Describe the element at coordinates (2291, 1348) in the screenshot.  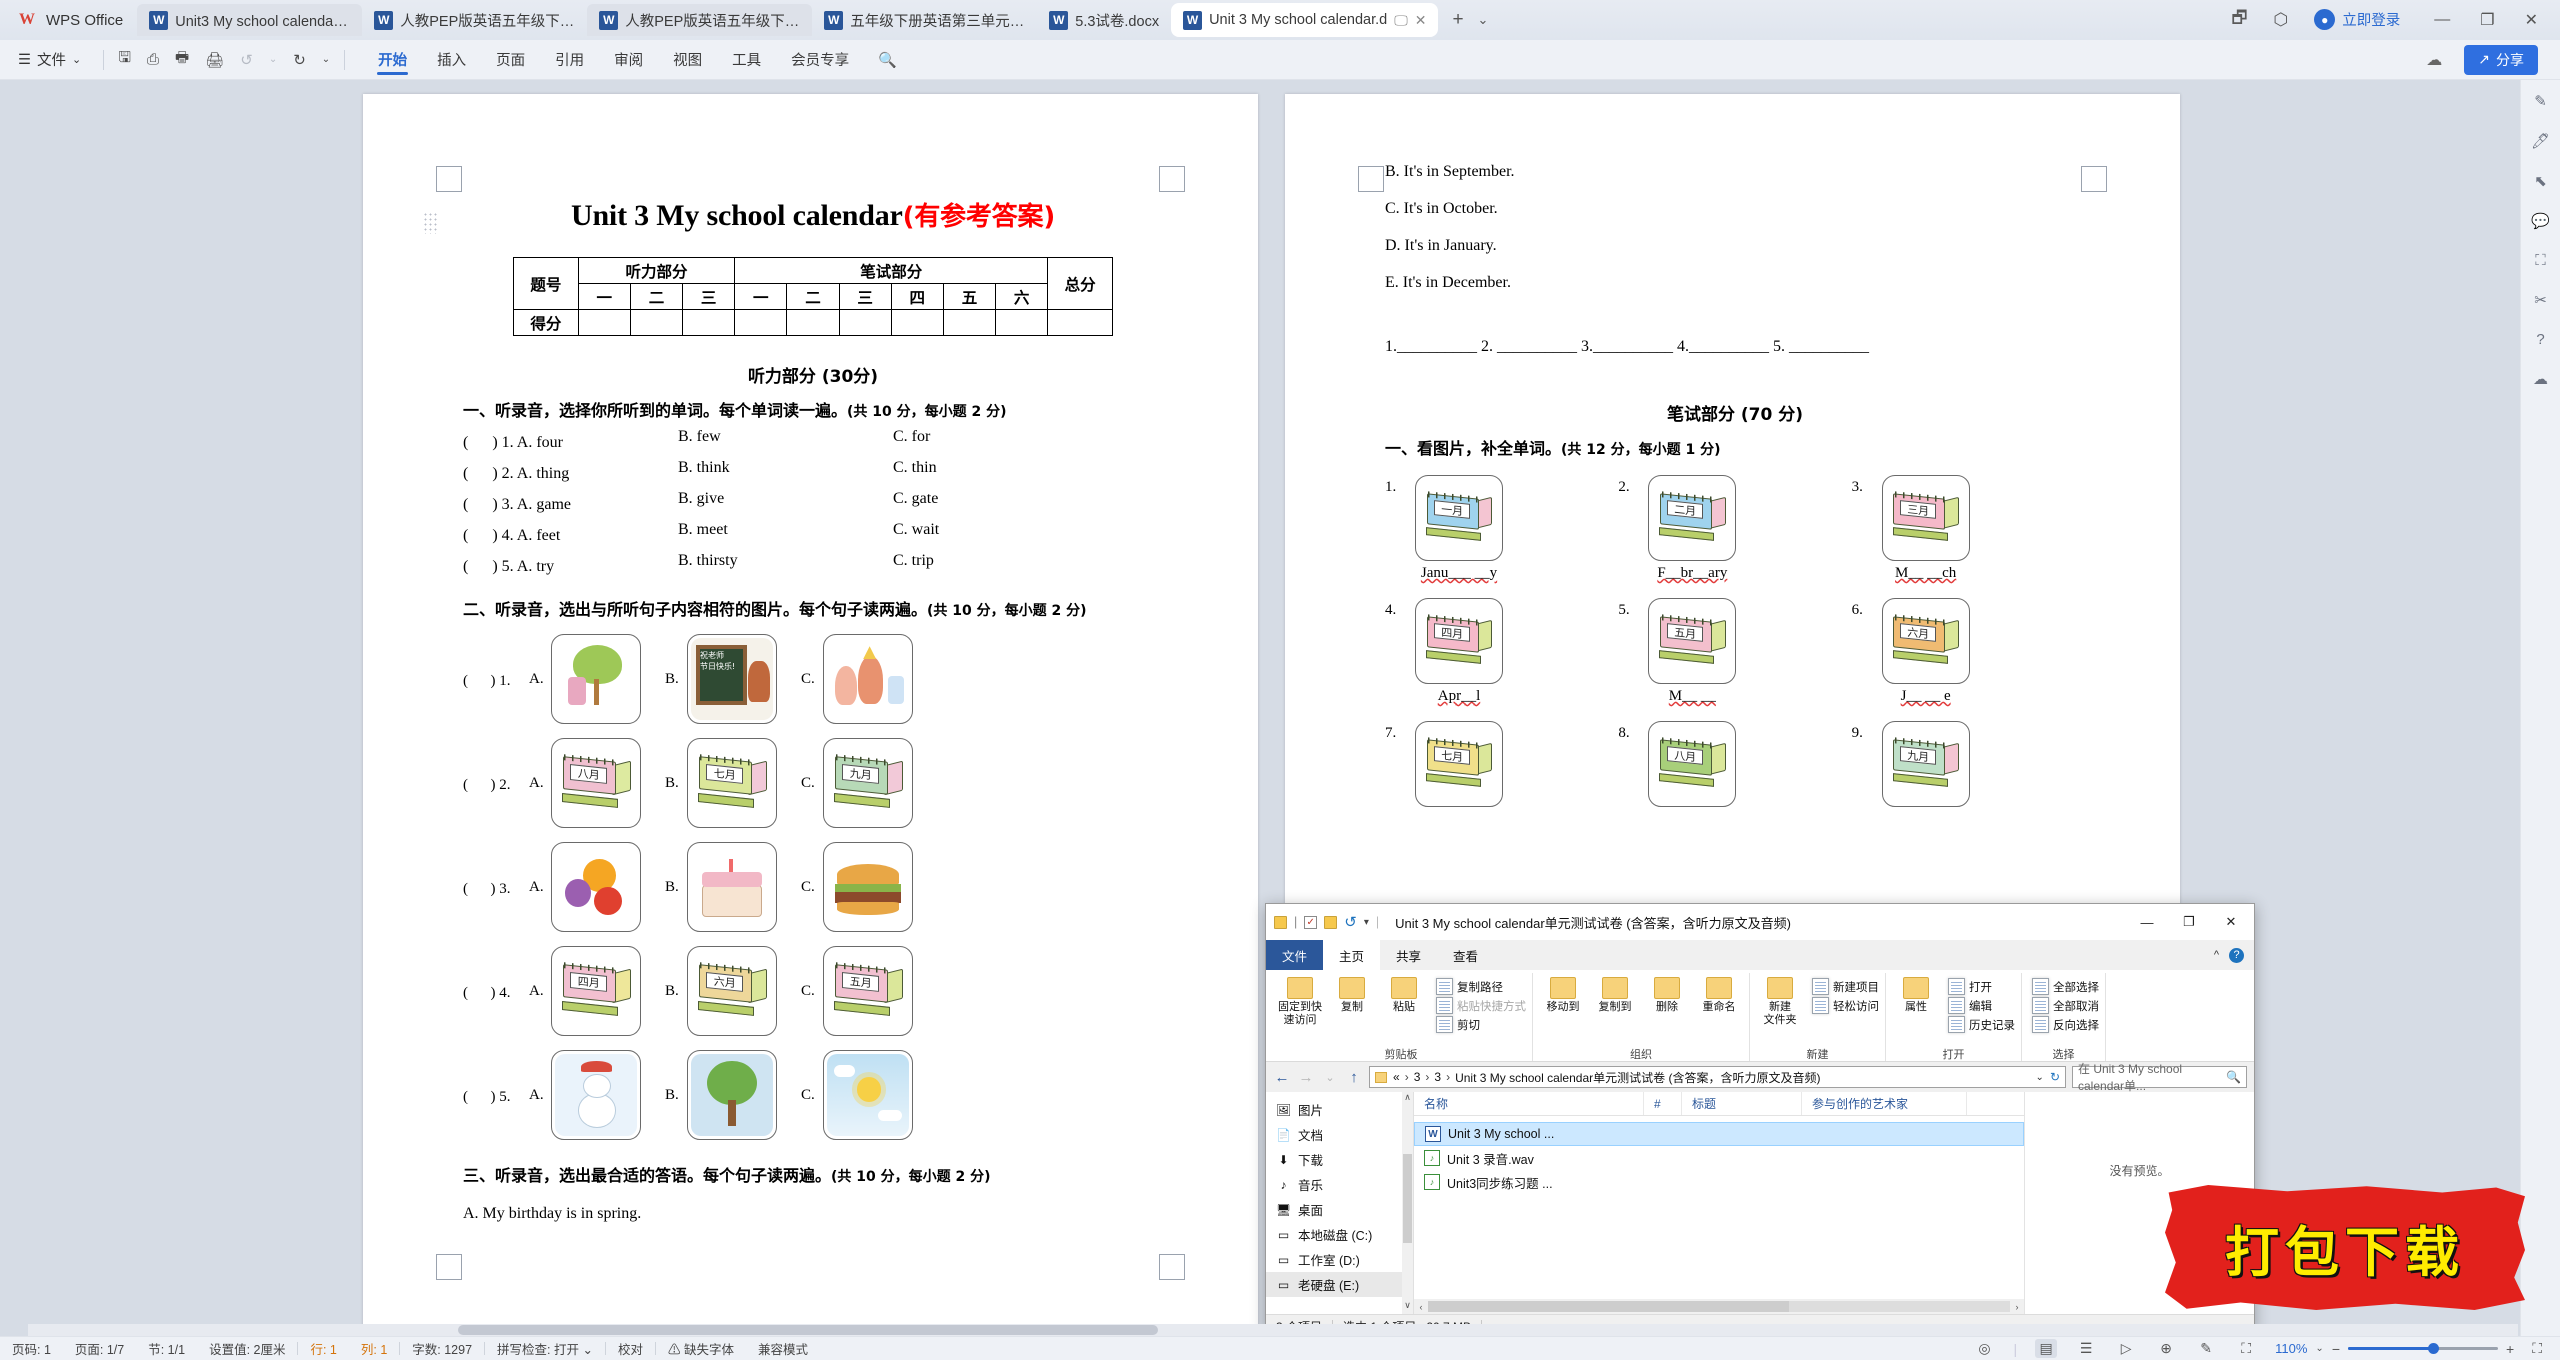
I see `zoom-level-label: 110%` at that location.